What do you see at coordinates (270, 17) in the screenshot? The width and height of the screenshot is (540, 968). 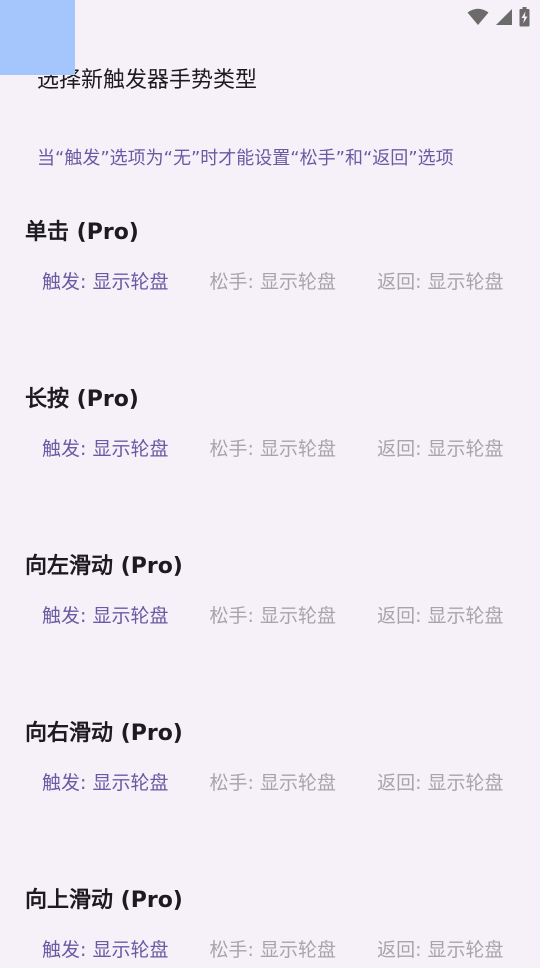 I see `status-bar` at bounding box center [270, 17].